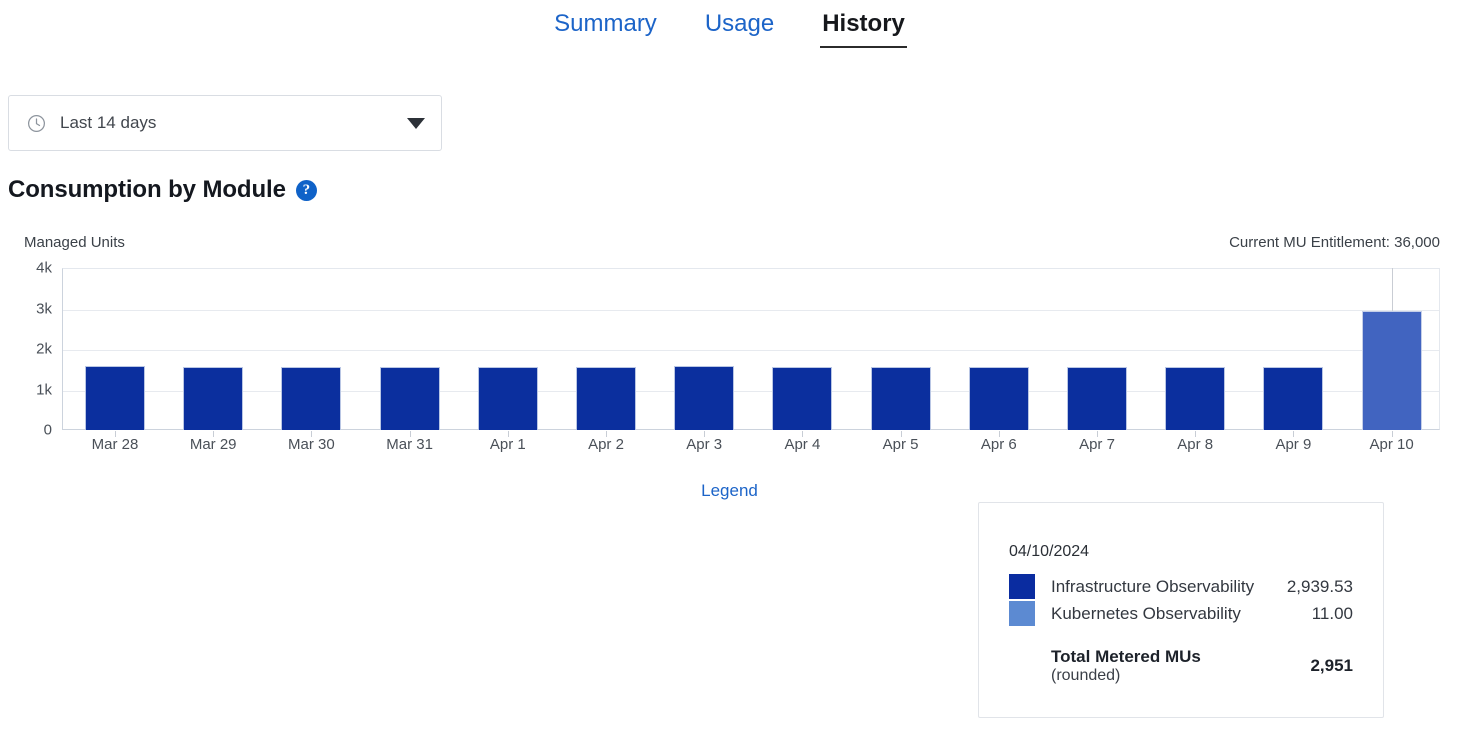 The width and height of the screenshot is (1459, 738). Describe the element at coordinates (44, 389) in the screenshot. I see `y-axis-tick-label: 1k` at that location.